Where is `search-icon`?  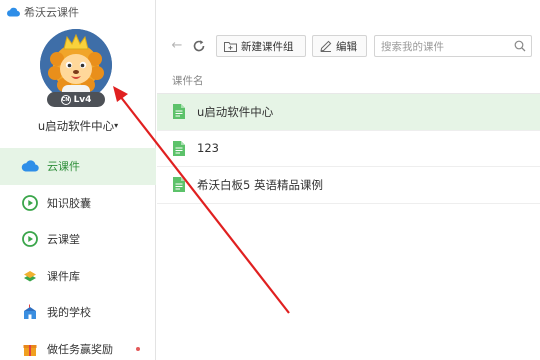
search-icon is located at coordinates (520, 46).